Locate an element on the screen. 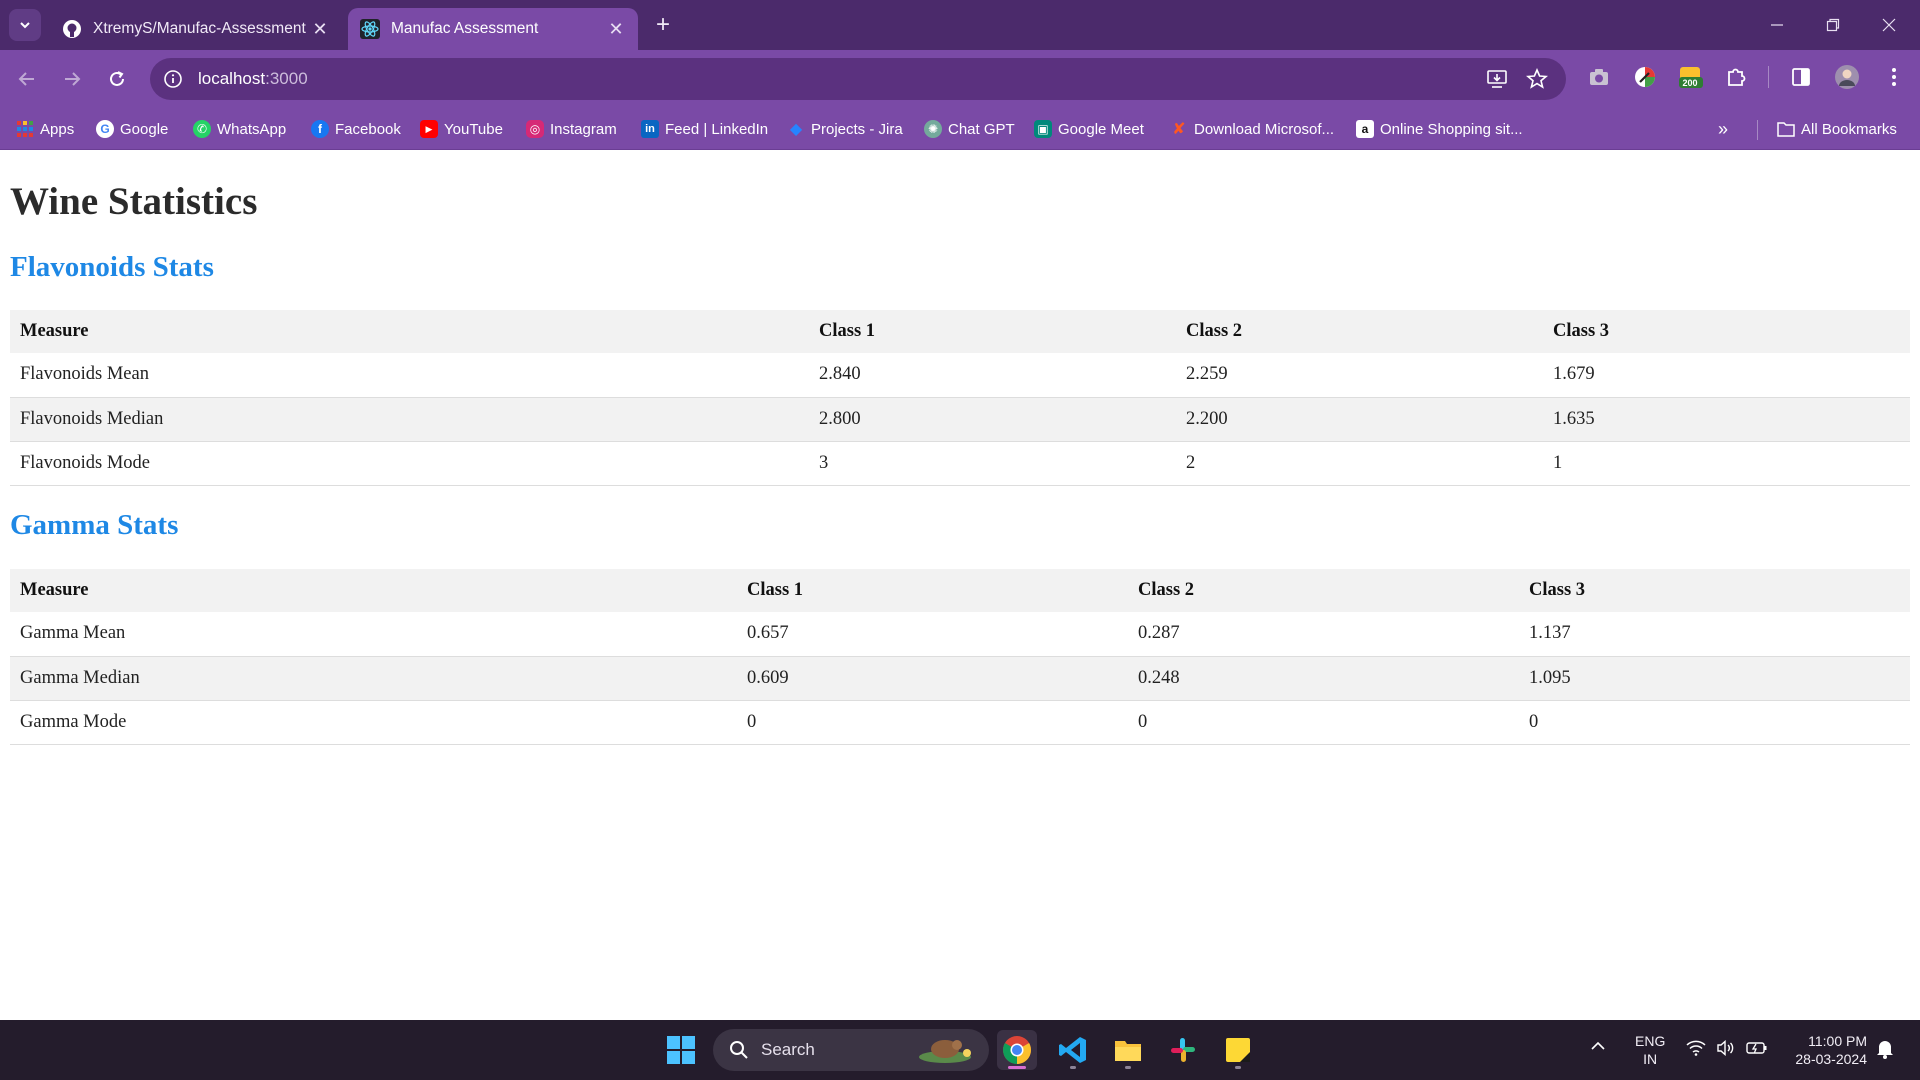 The image size is (1920, 1080). jira-icon: ◆ is located at coordinates (796, 129).